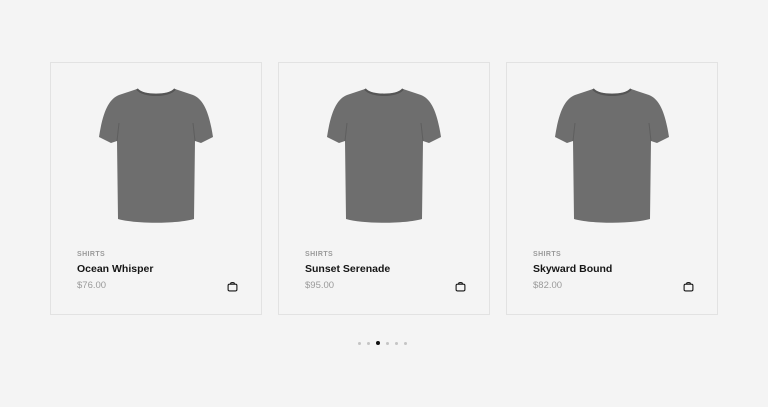 The image size is (768, 407). I want to click on product-price: $76.00, so click(92, 285).